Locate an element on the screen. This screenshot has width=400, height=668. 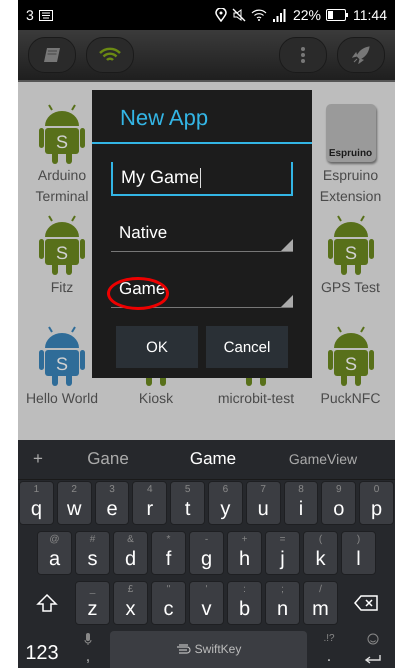
dialog-button: Cancel is located at coordinates (247, 347).